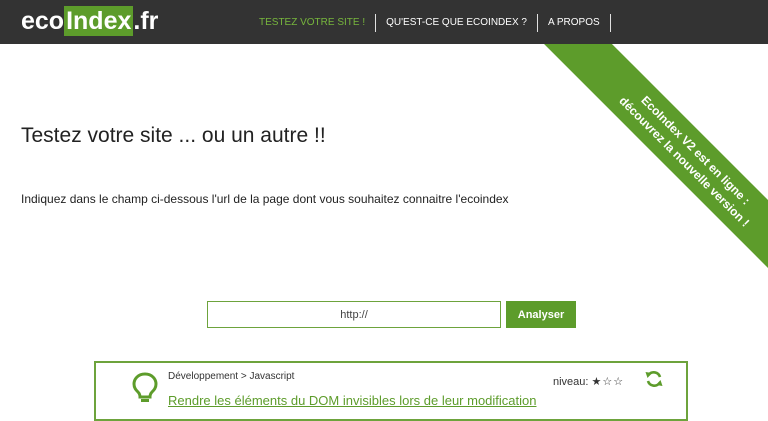 Image resolution: width=768 pixels, height=421 pixels. I want to click on nav-testez-votre-site: TESTEZ VOTRE SITE !, so click(313, 23).